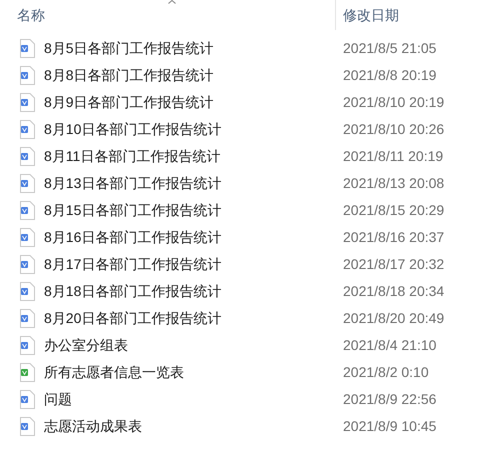  Describe the element at coordinates (133, 129) in the screenshot. I see `file-name: 8月10日各部门工作报告统计` at that location.